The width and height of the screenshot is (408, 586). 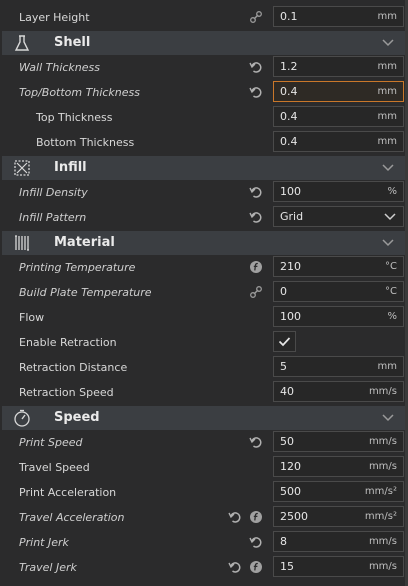 I want to click on flow-input: 100 %, so click(x=338, y=316).